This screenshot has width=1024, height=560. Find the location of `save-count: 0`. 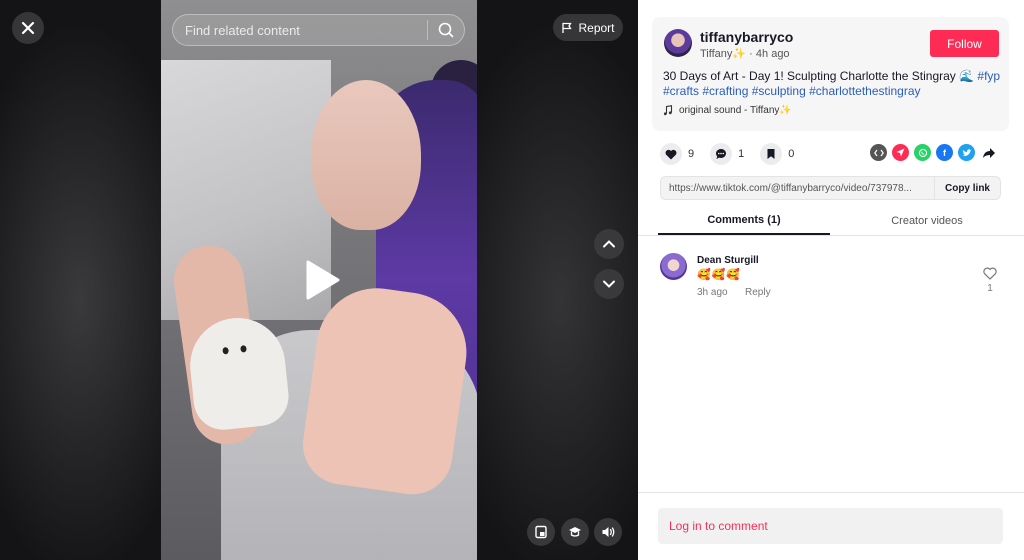

save-count: 0 is located at coordinates (791, 154).